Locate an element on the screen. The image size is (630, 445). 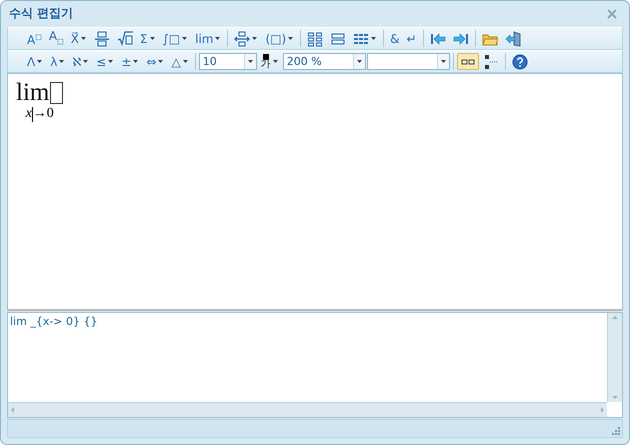
resize-grip-icon is located at coordinates (615, 430).